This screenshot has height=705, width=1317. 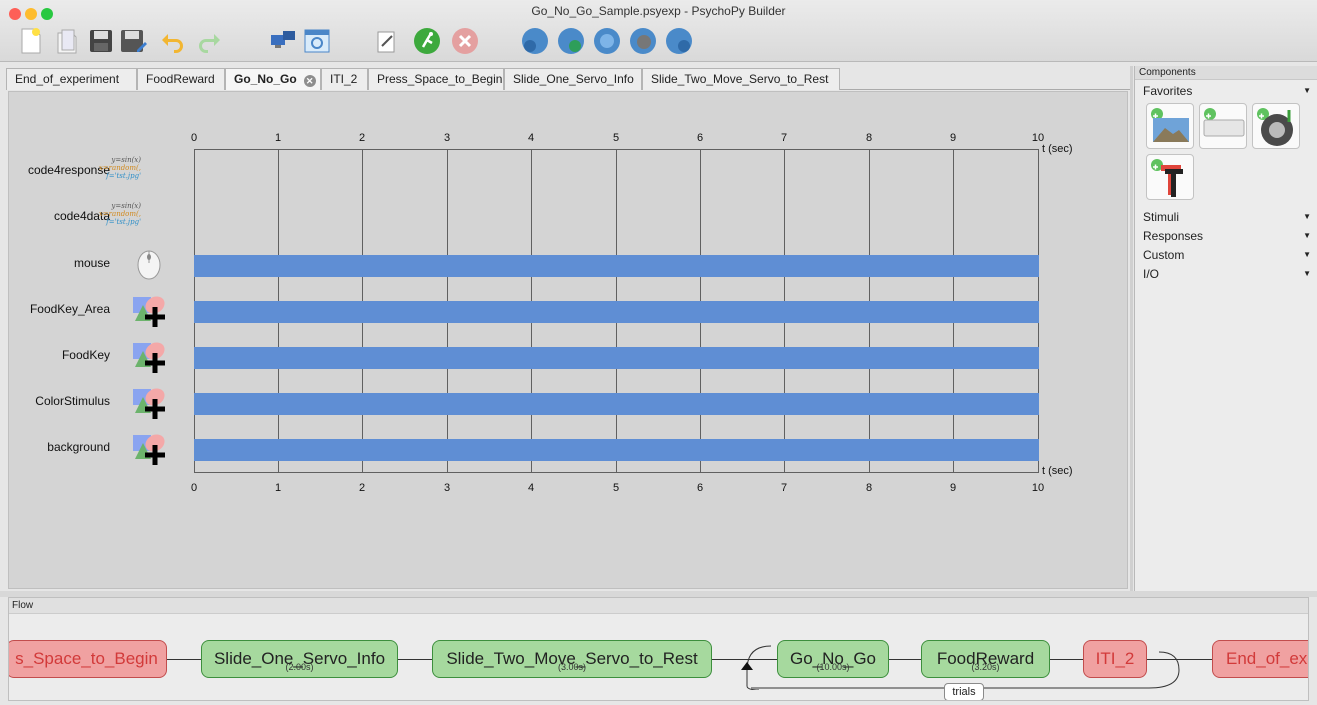 What do you see at coordinates (616, 450) in the screenshot?
I see `component-bar-background` at bounding box center [616, 450].